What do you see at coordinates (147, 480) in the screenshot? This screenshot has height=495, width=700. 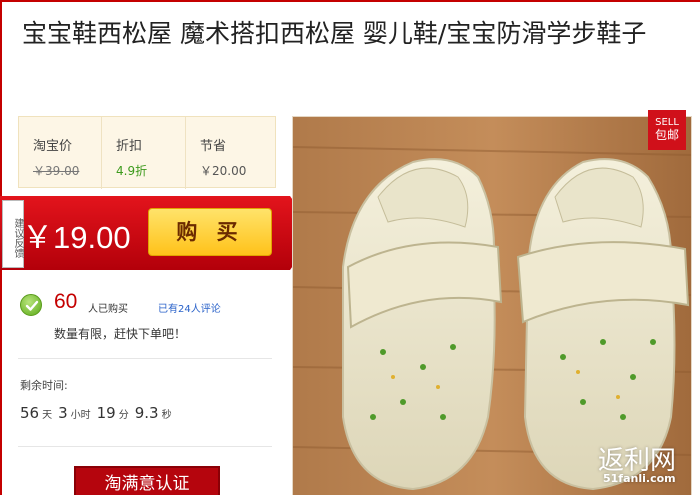 I see `tmall-certified-button: 淘满意认证` at bounding box center [147, 480].